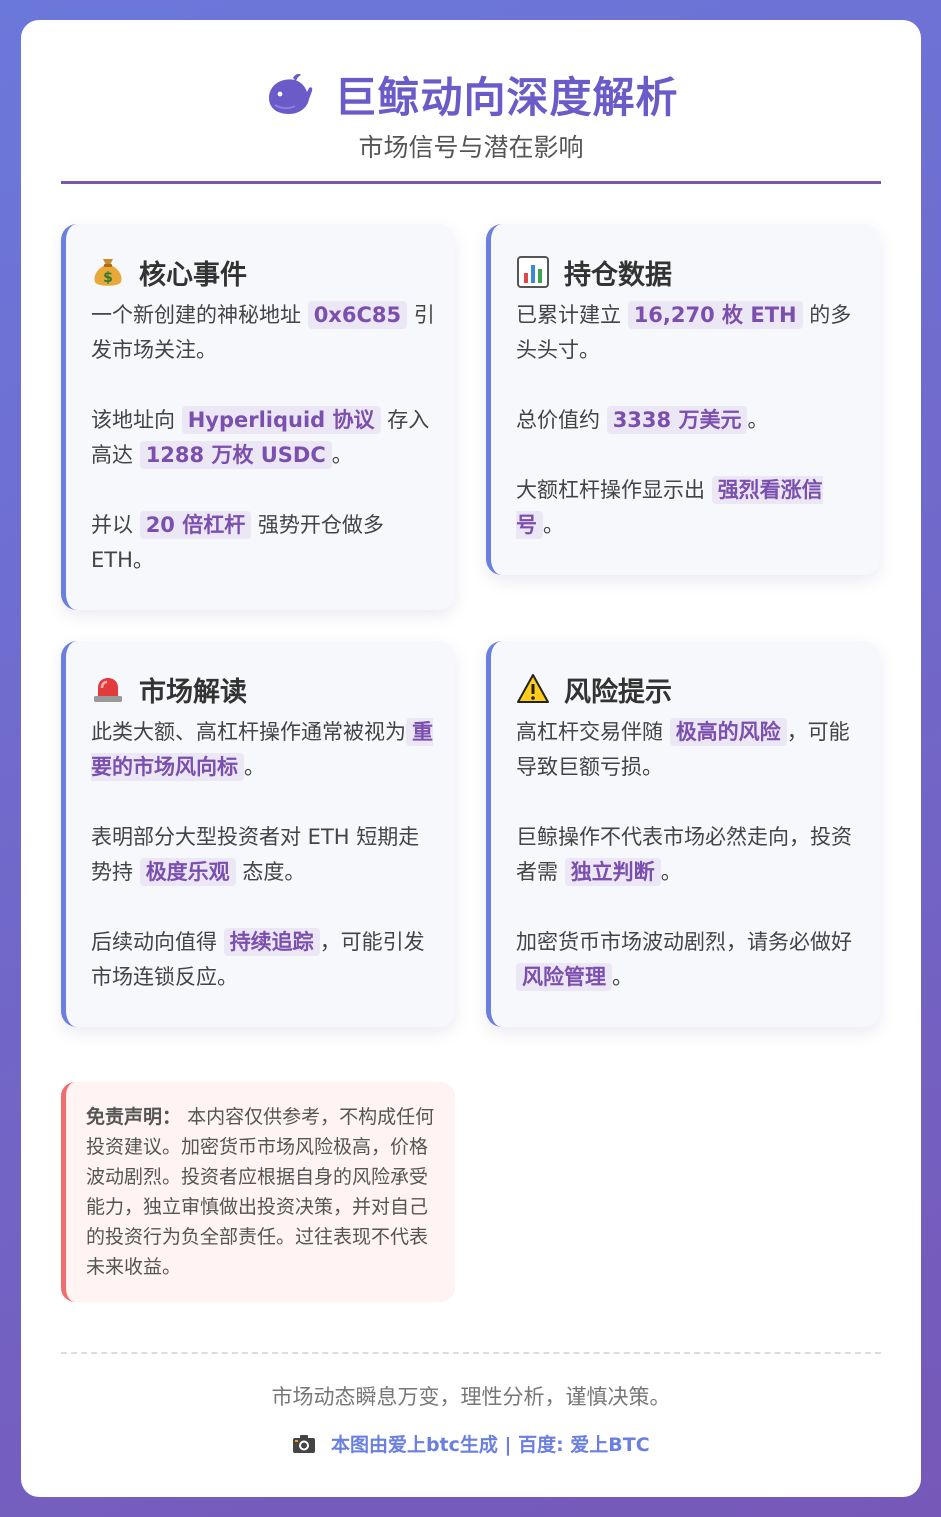 Image resolution: width=941 pixels, height=1517 pixels. I want to click on page-title: 巨鲸动向深度解析, so click(506, 97).